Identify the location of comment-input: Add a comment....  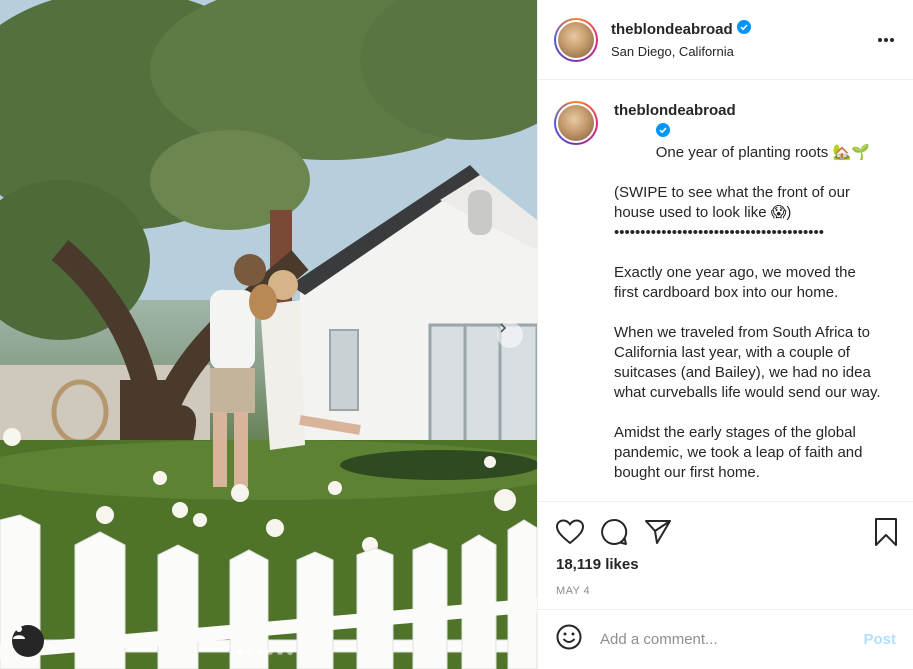
(731, 639).